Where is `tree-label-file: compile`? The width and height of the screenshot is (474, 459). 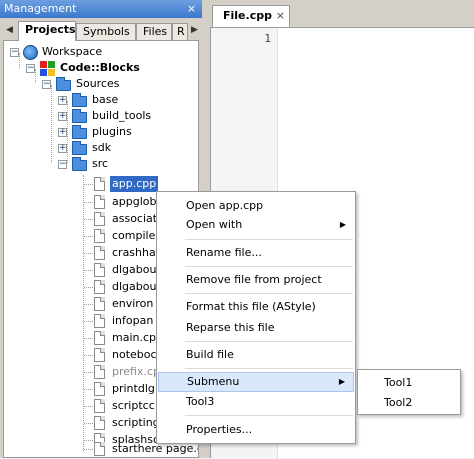
tree-label-file: compile is located at coordinates (134, 235).